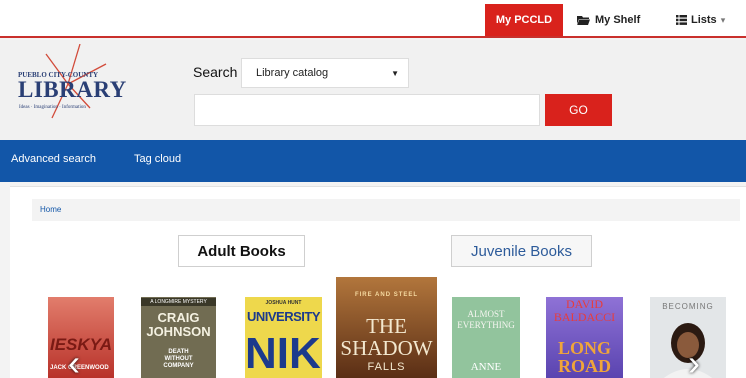 This screenshot has height=378, width=746. I want to click on cover-title: IESKYA, so click(81, 344).